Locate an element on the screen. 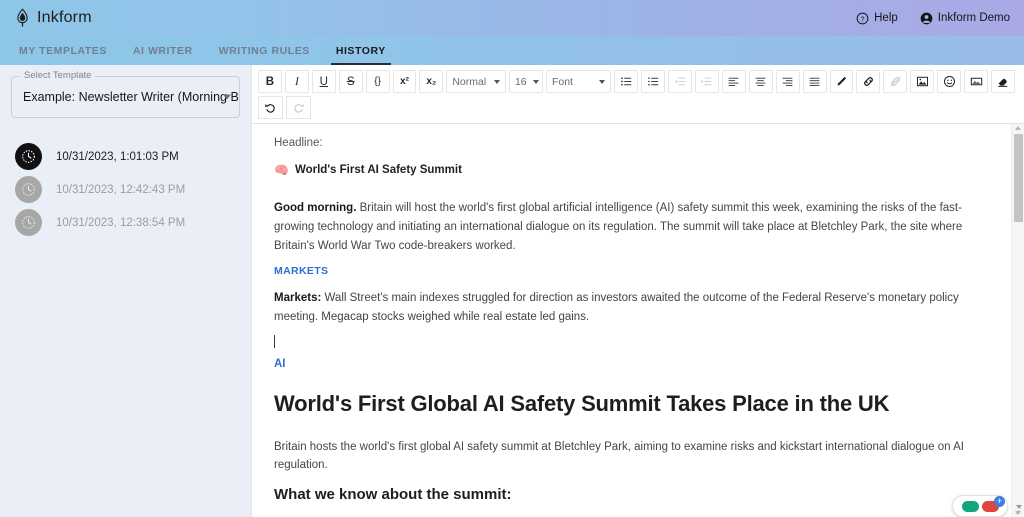  brand-logo: Inkform is located at coordinates (53, 18).